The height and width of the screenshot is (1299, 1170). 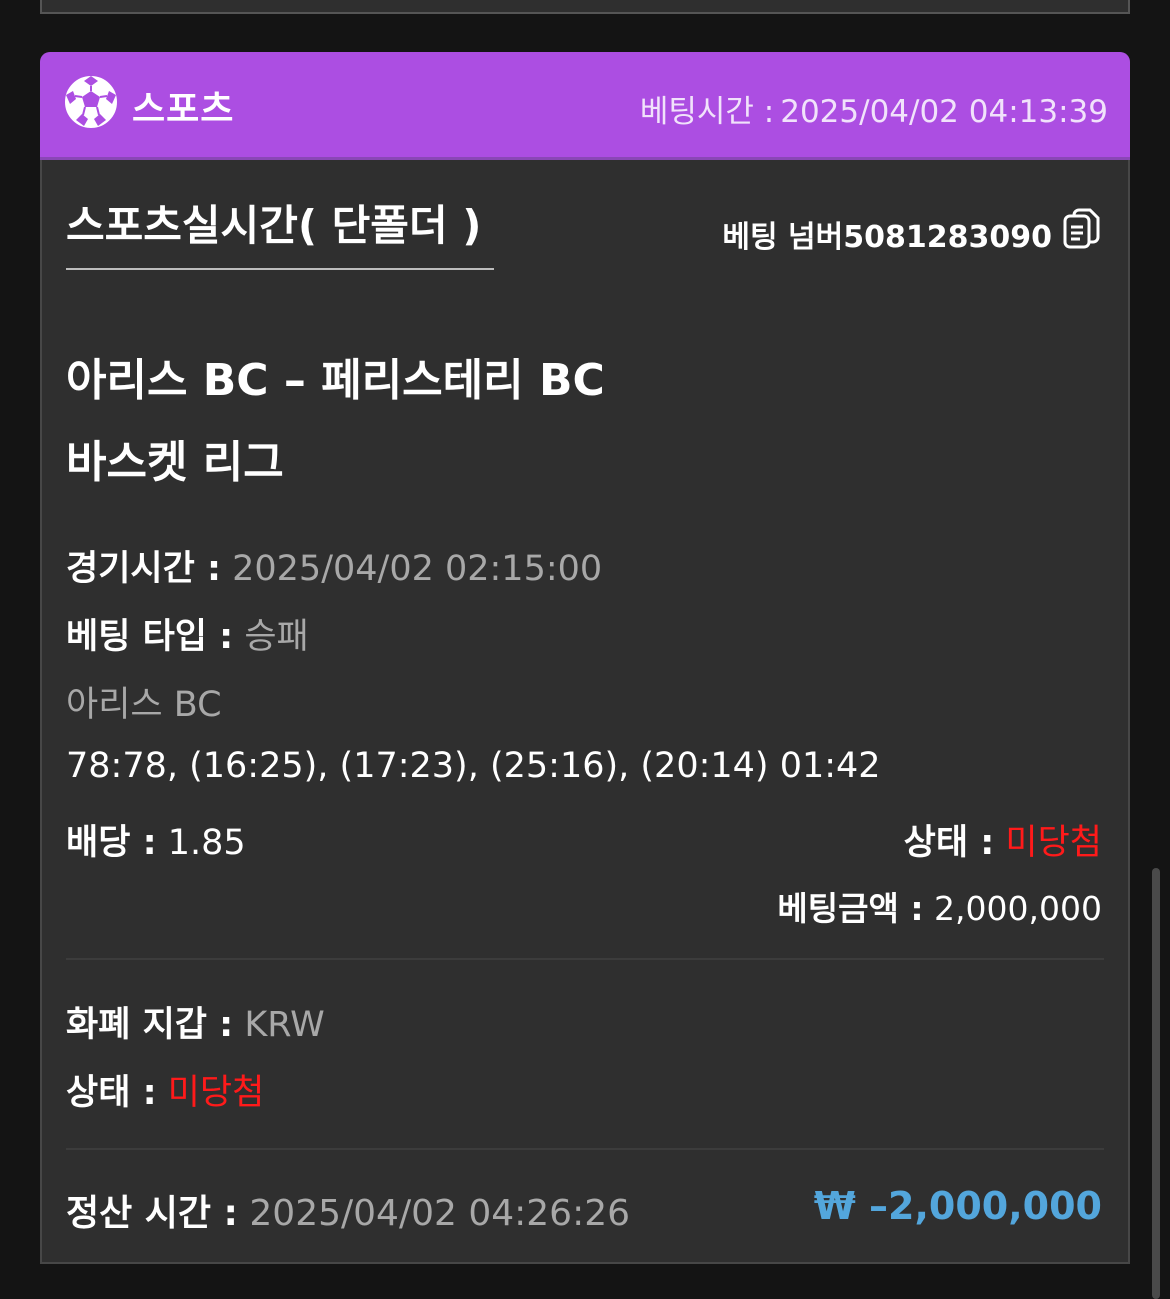 I want to click on previous-card-bottom, so click(x=585, y=7).